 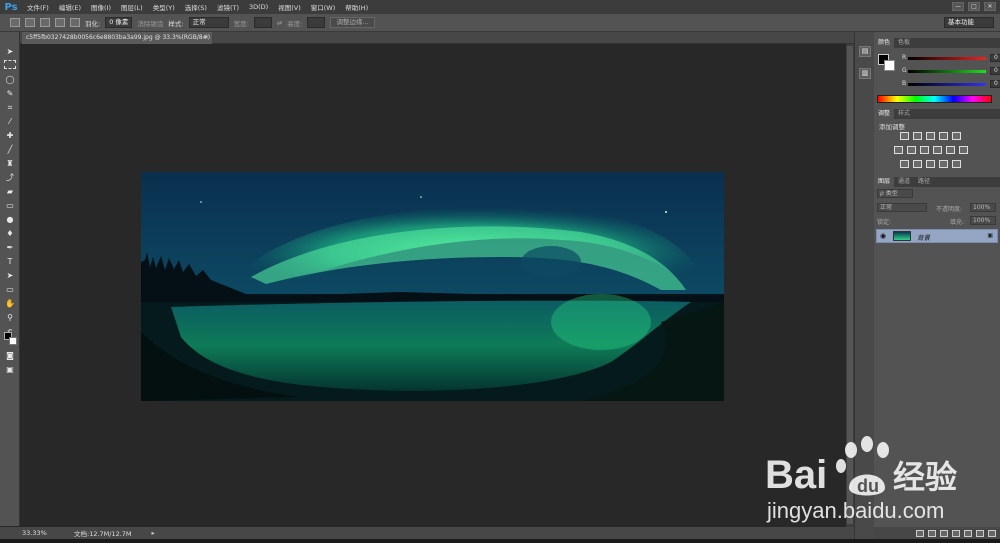 I want to click on color-lookup-icon, so click(x=963, y=150).